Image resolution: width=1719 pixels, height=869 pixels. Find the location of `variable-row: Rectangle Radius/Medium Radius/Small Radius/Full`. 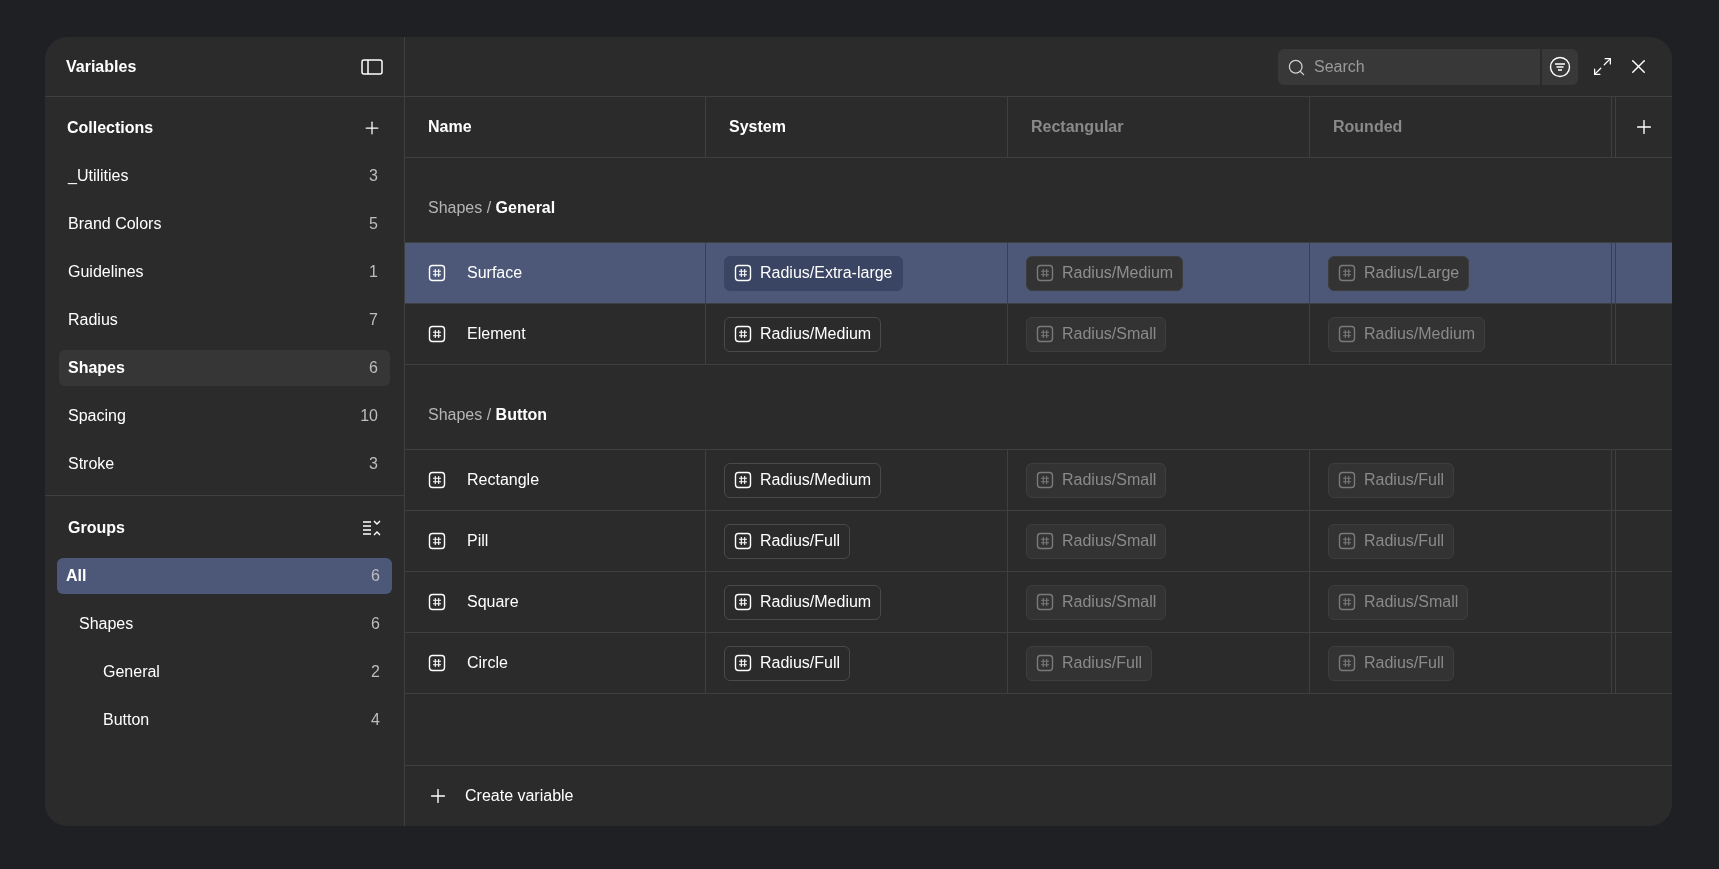

variable-row: Rectangle Radius/Medium Radius/Small Radius/Full is located at coordinates (1038, 480).